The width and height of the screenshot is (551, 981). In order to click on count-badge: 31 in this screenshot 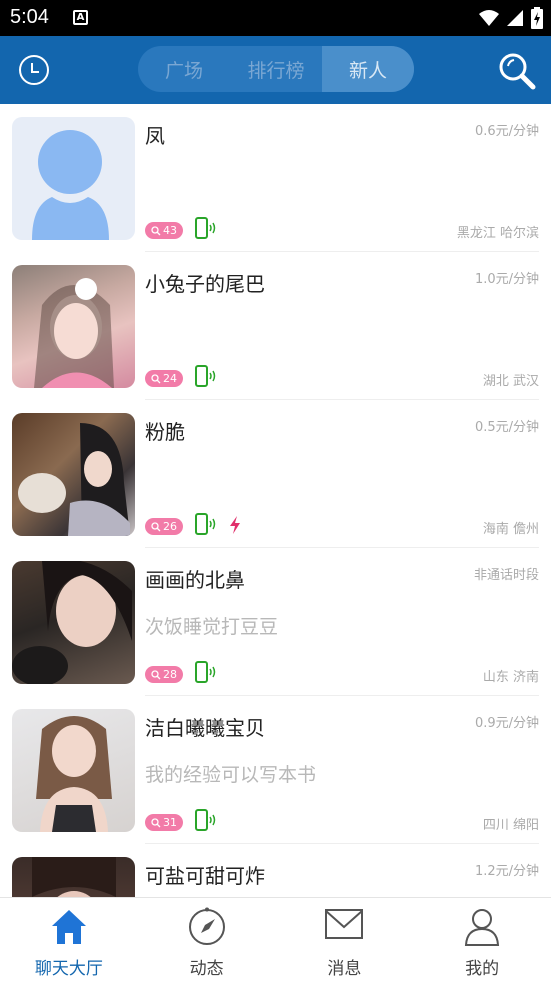, I will do `click(164, 822)`.